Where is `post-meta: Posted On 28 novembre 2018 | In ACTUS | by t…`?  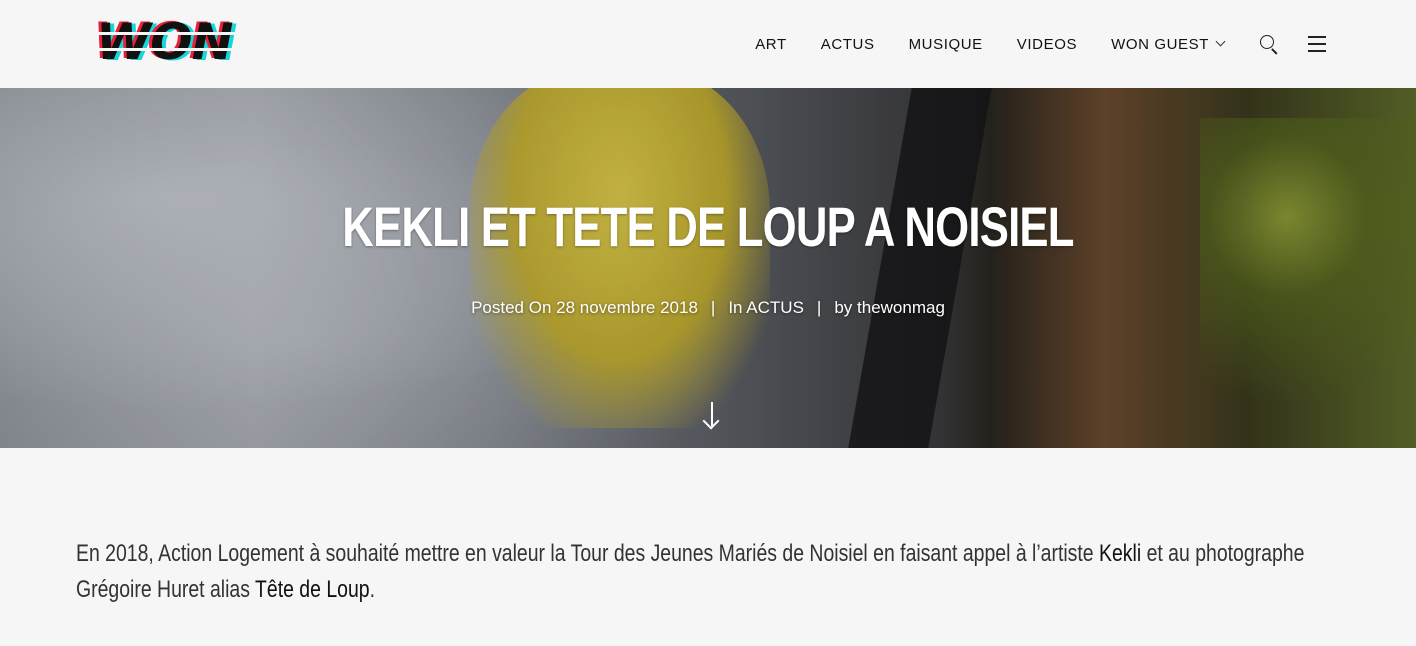
post-meta: Posted On 28 novembre 2018 | In ACTUS | by t… is located at coordinates (708, 308).